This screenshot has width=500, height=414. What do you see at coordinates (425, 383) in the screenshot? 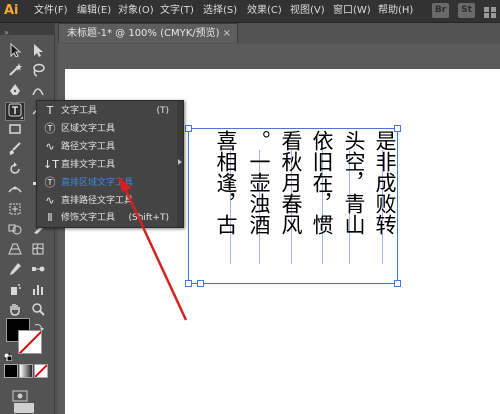
I see `watermark-text: Baidu` at bounding box center [425, 383].